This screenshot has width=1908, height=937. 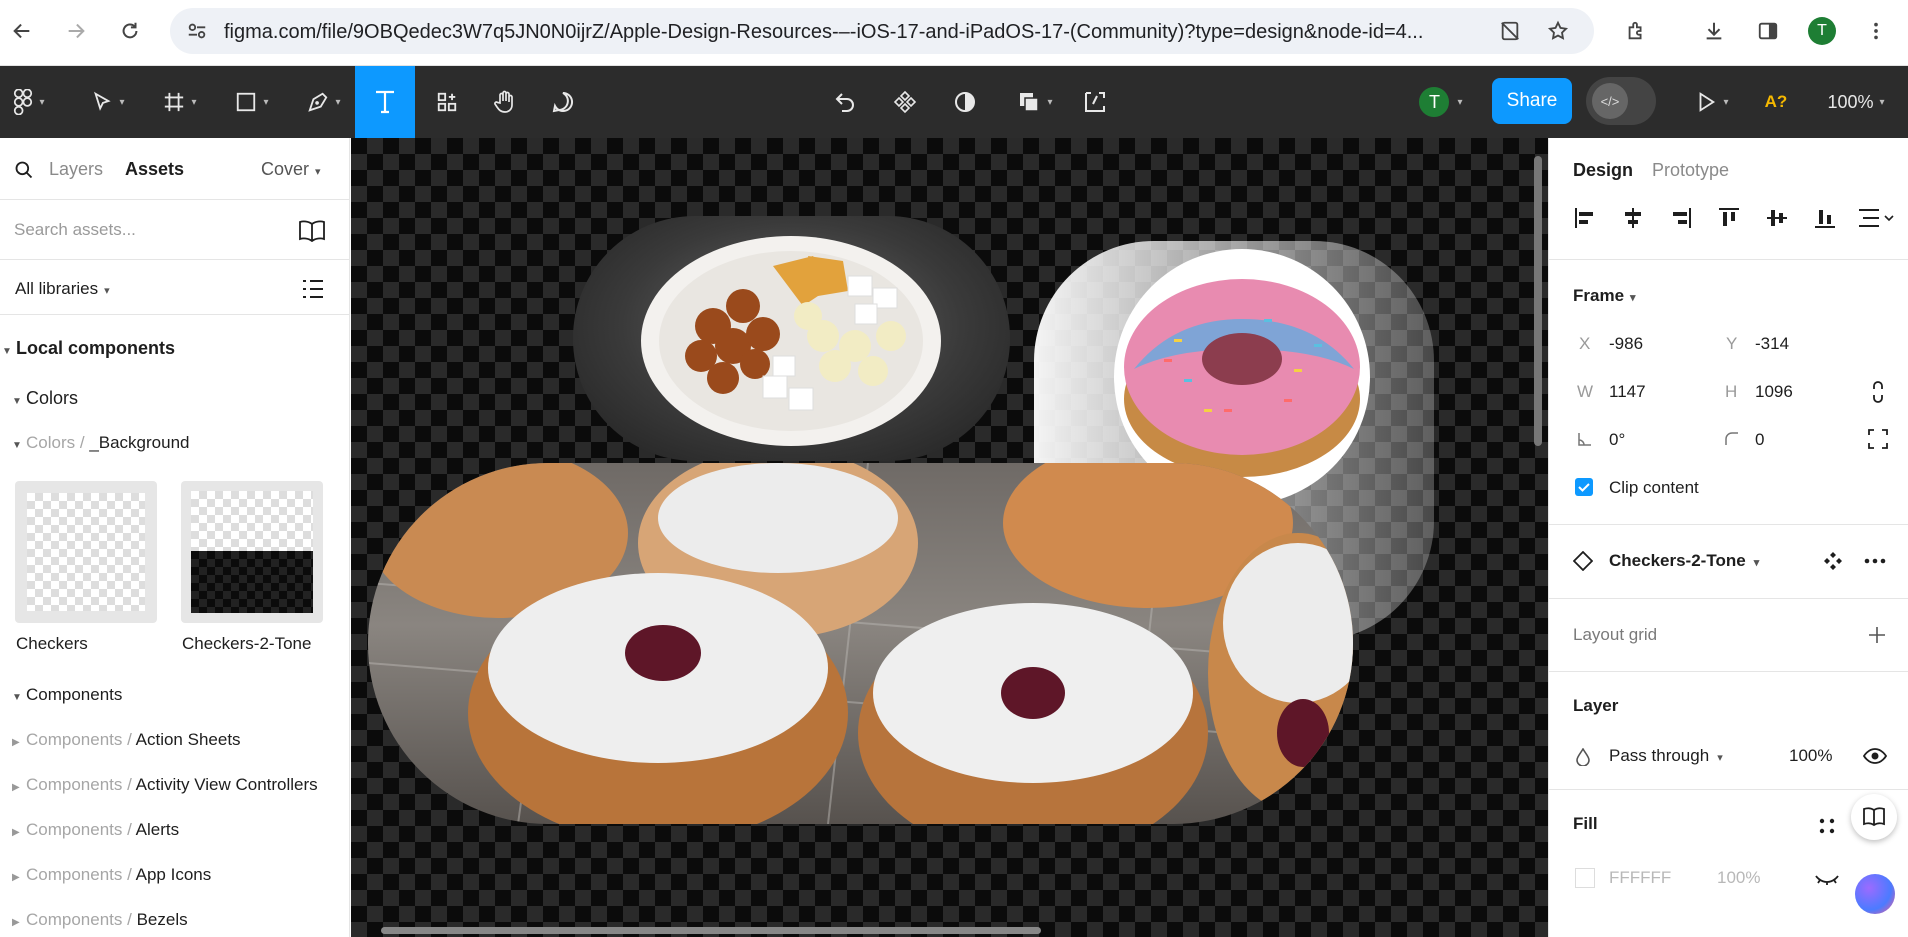 I want to click on align-left-icon, so click(x=1585, y=218).